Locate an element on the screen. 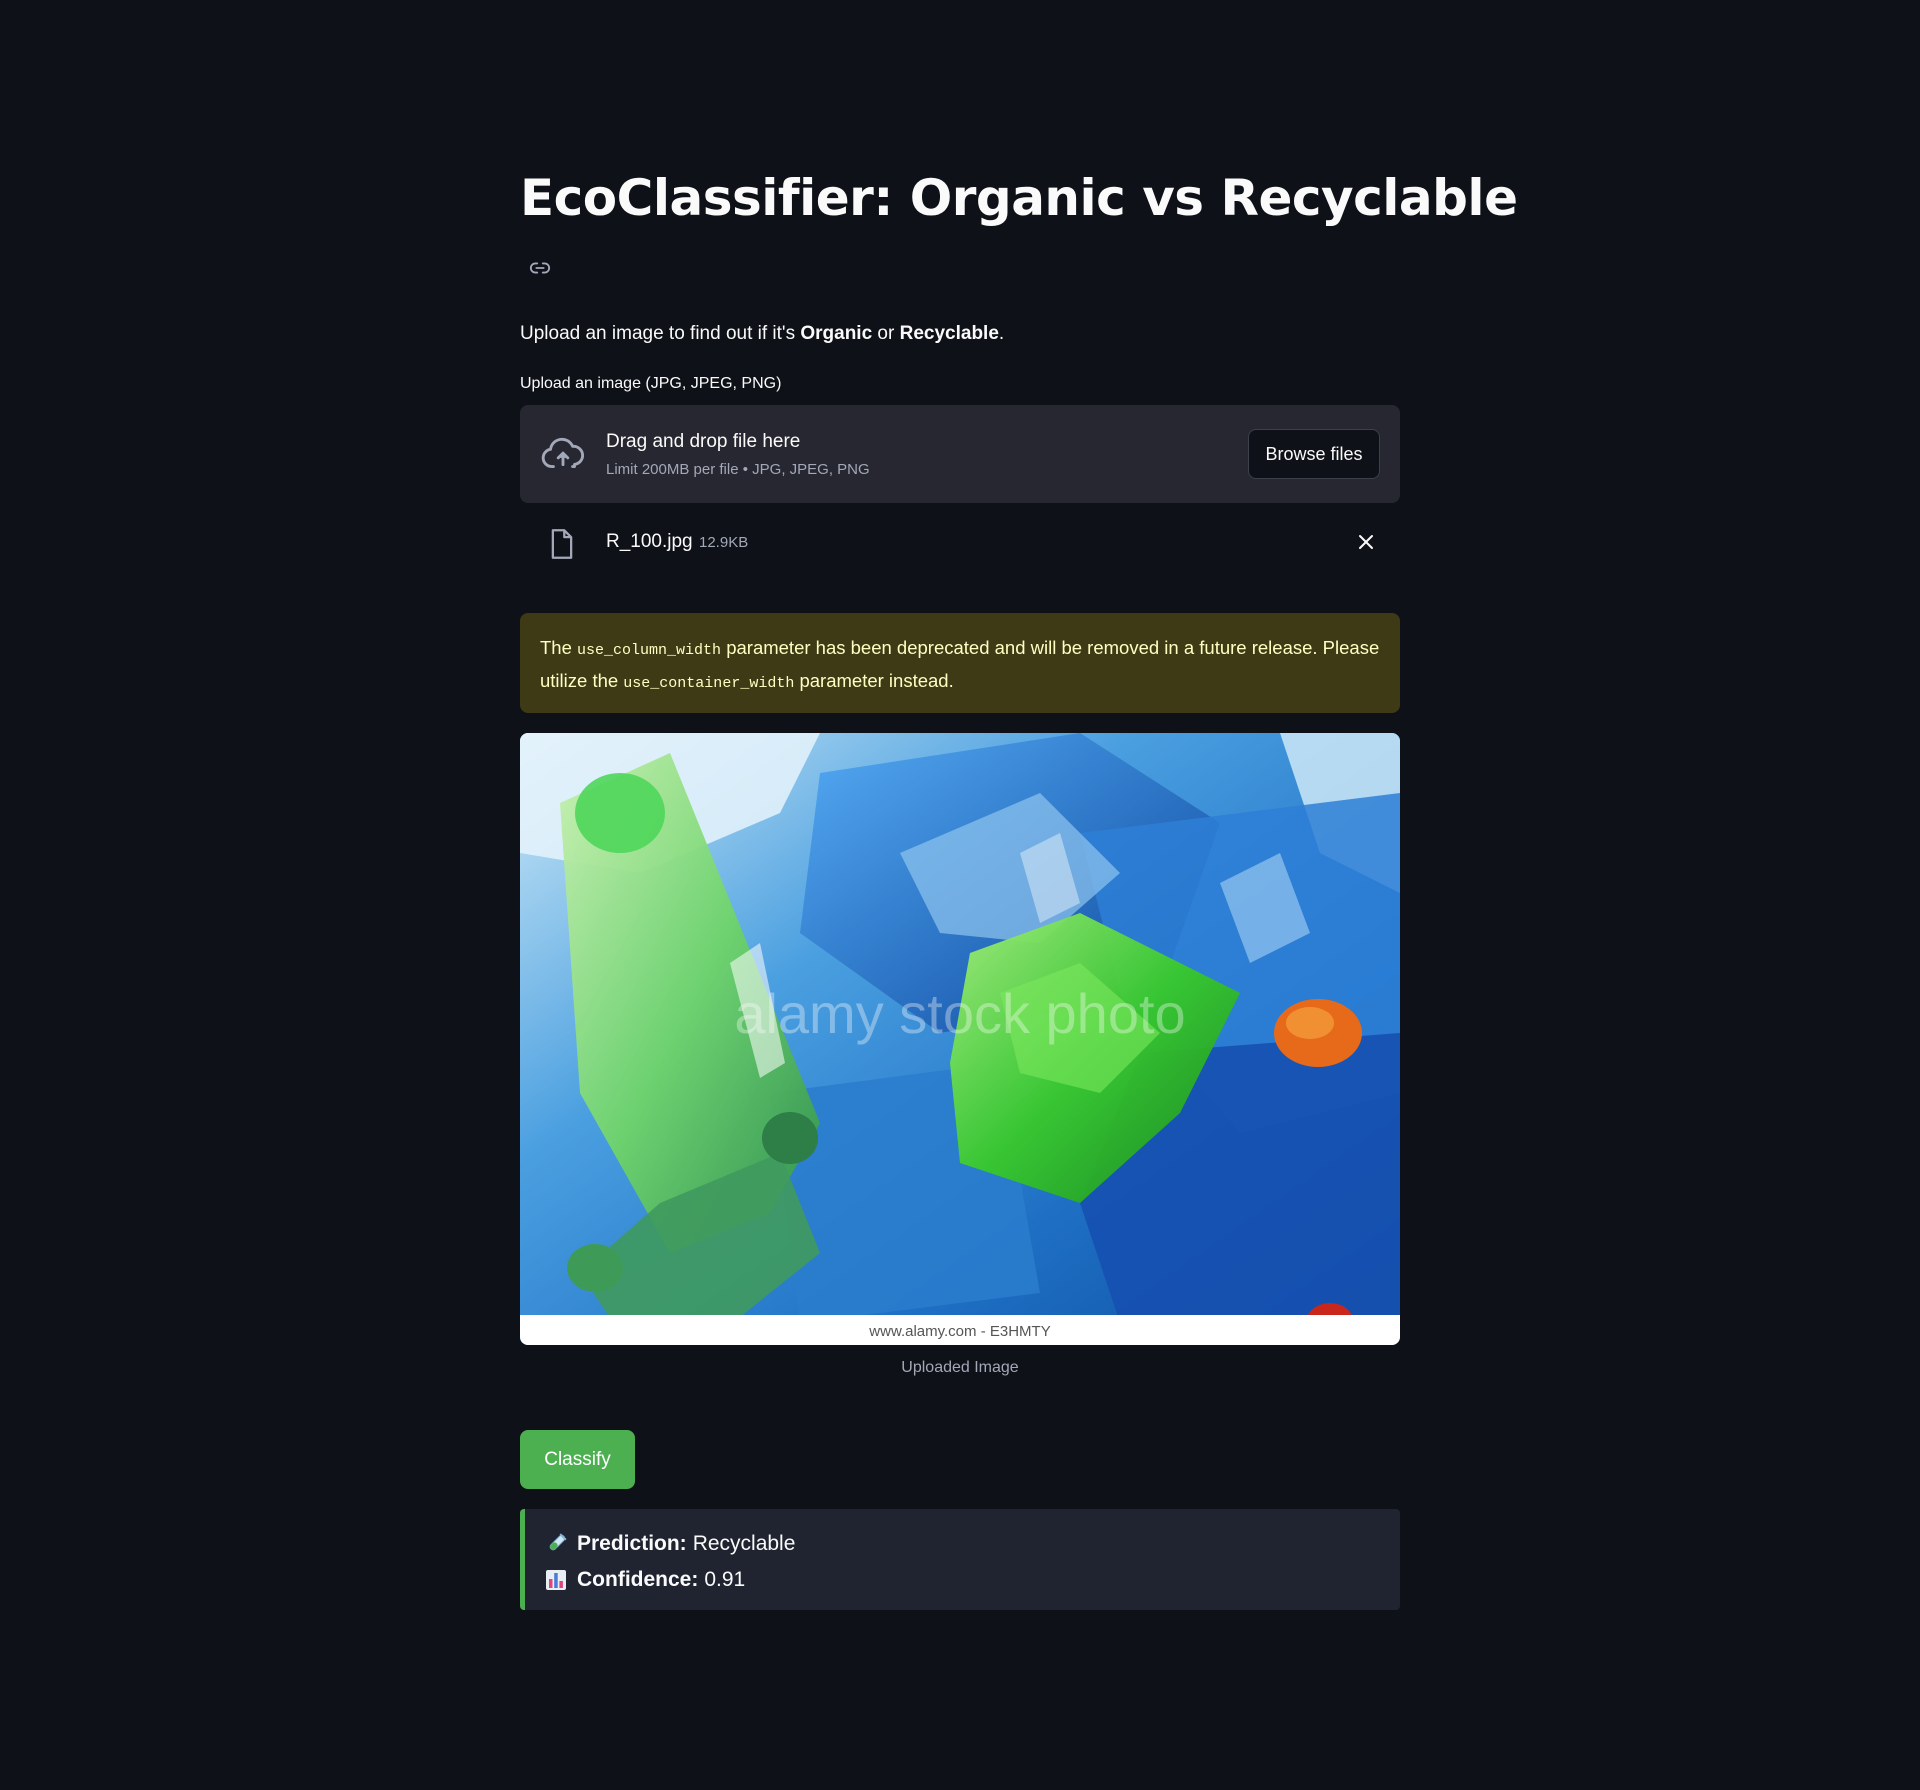  test-tube-icon is located at coordinates (558, 1542).